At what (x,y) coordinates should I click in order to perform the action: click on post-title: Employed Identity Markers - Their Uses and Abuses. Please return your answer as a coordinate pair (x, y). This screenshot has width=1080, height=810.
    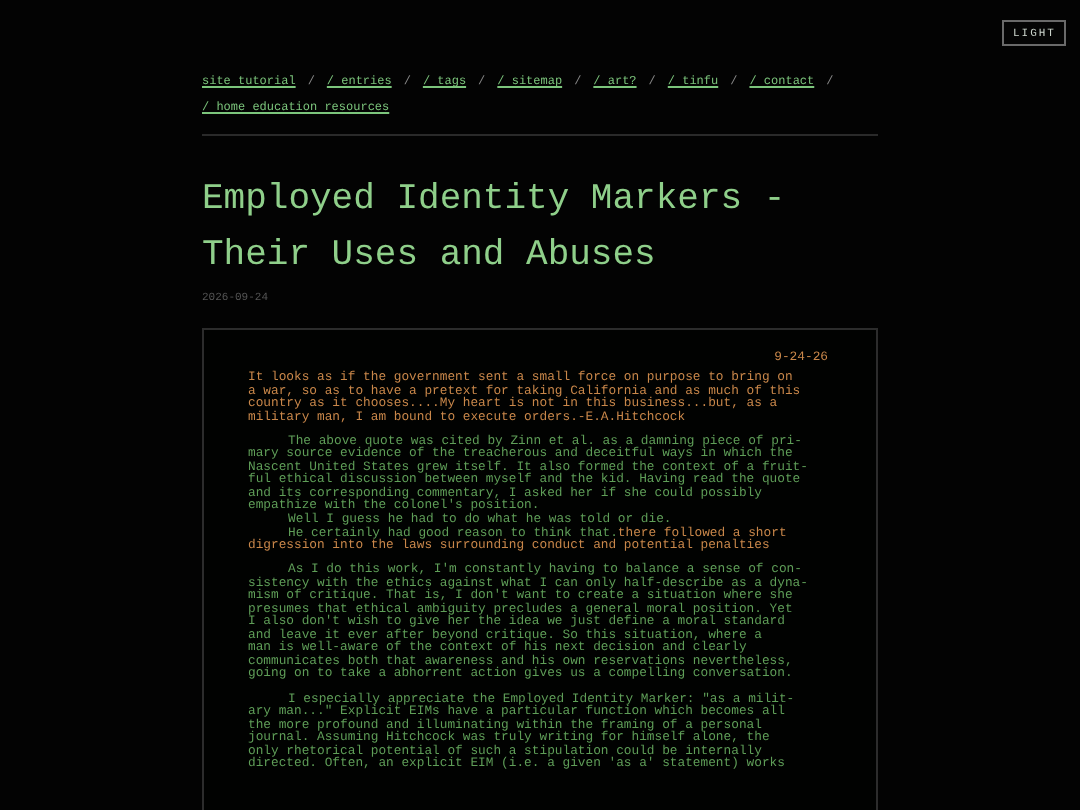
    Looking at the image, I should click on (495, 229).